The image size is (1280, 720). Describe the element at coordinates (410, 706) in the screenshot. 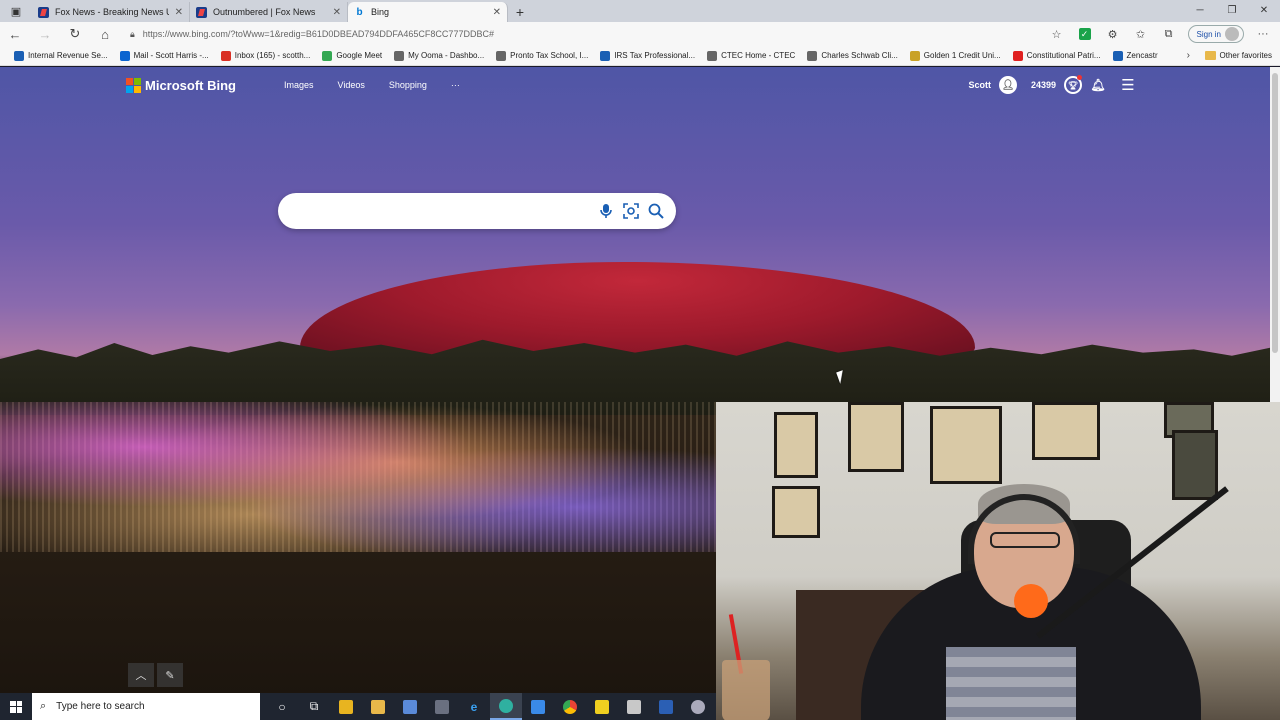

I see `store-icon` at that location.